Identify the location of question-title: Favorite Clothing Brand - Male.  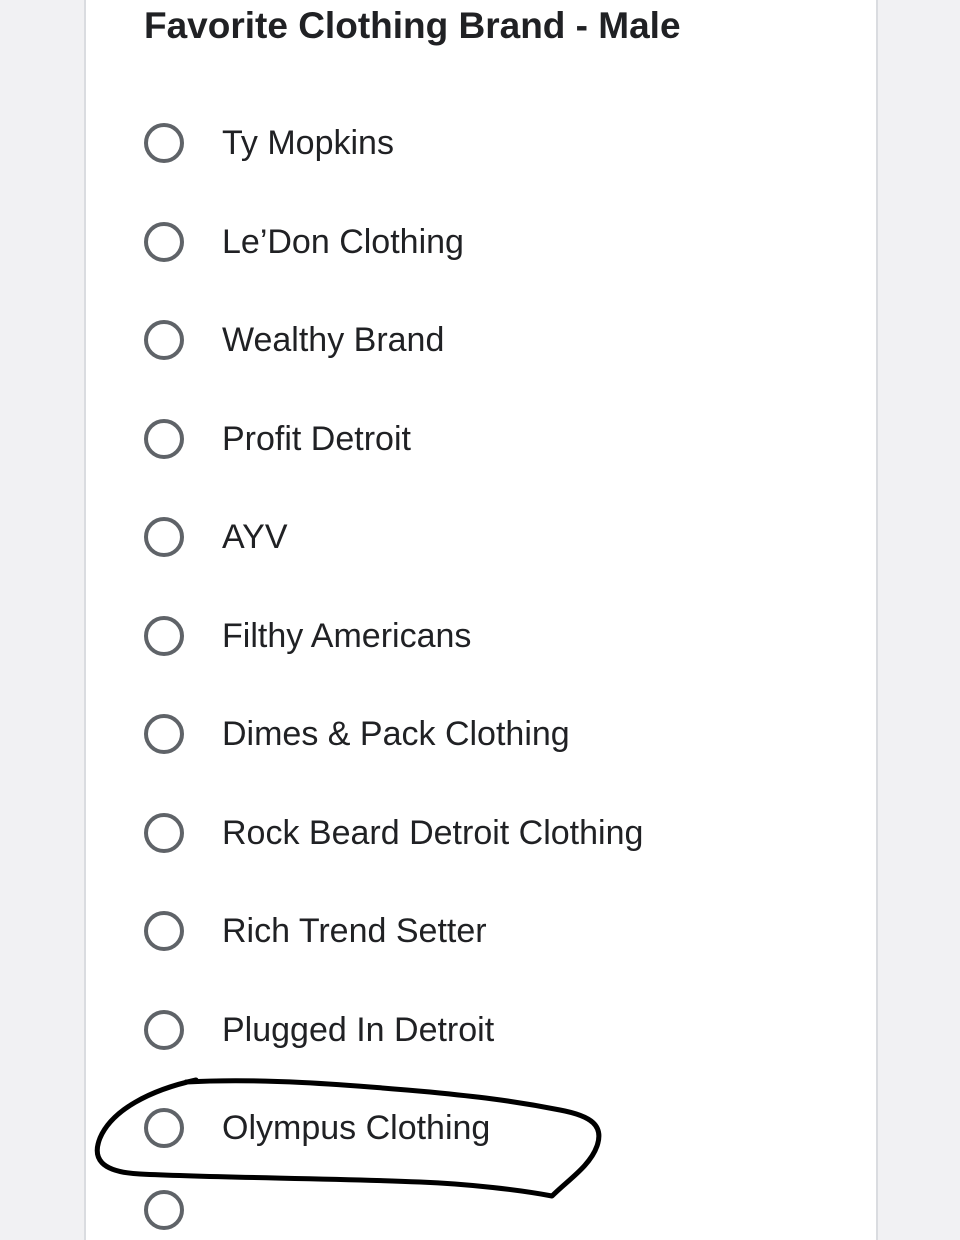
(412, 25).